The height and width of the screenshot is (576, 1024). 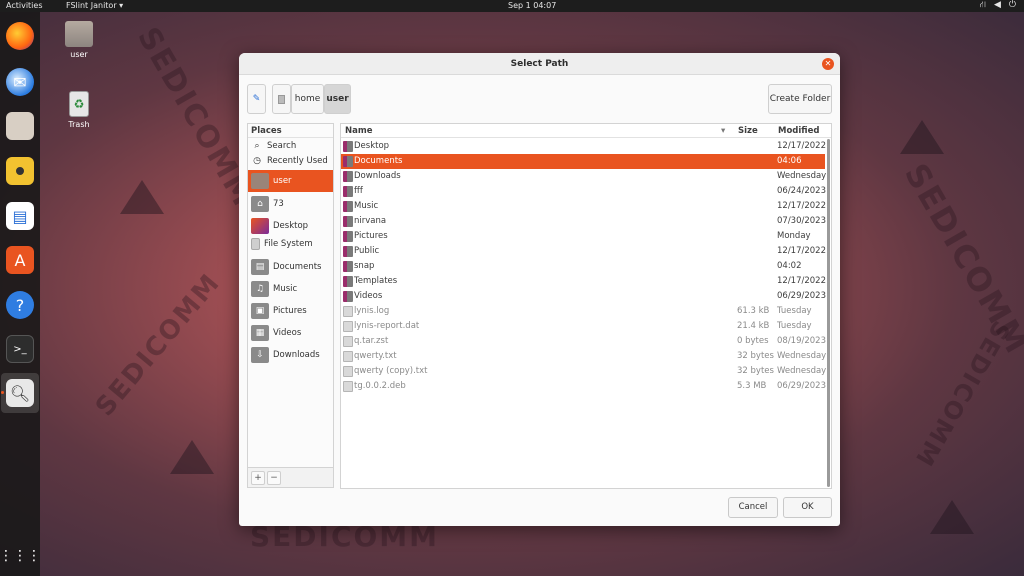 What do you see at coordinates (983, 5) in the screenshot?
I see `network-icon: ⛙` at bounding box center [983, 5].